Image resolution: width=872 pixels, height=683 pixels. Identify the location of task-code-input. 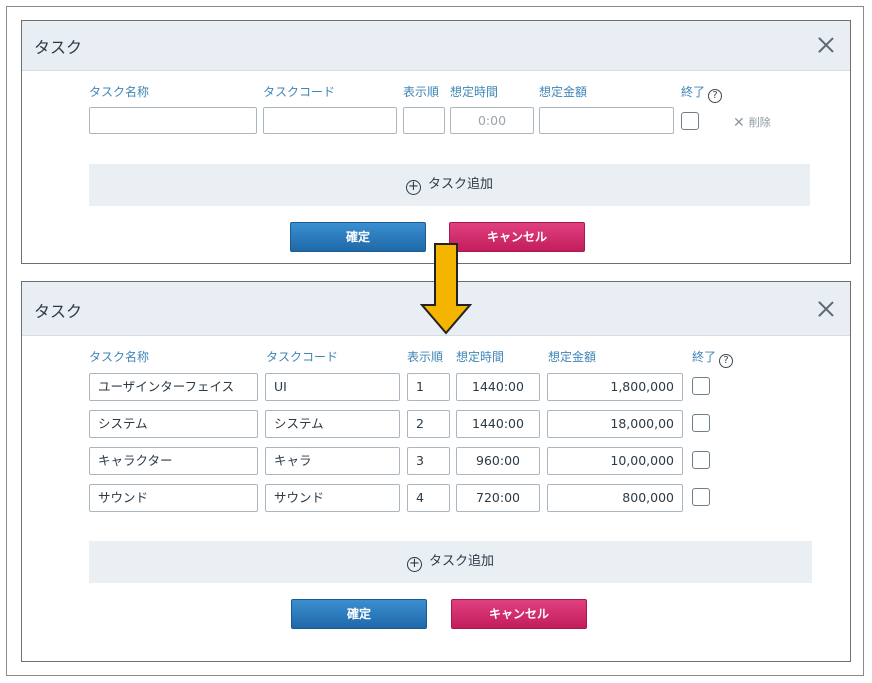
(330, 120).